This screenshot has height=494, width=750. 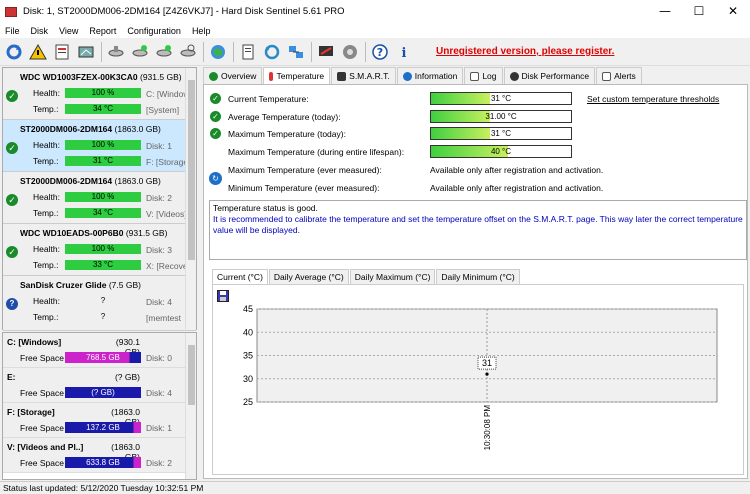 I want to click on health-bar: 100 %, so click(x=103, y=249).